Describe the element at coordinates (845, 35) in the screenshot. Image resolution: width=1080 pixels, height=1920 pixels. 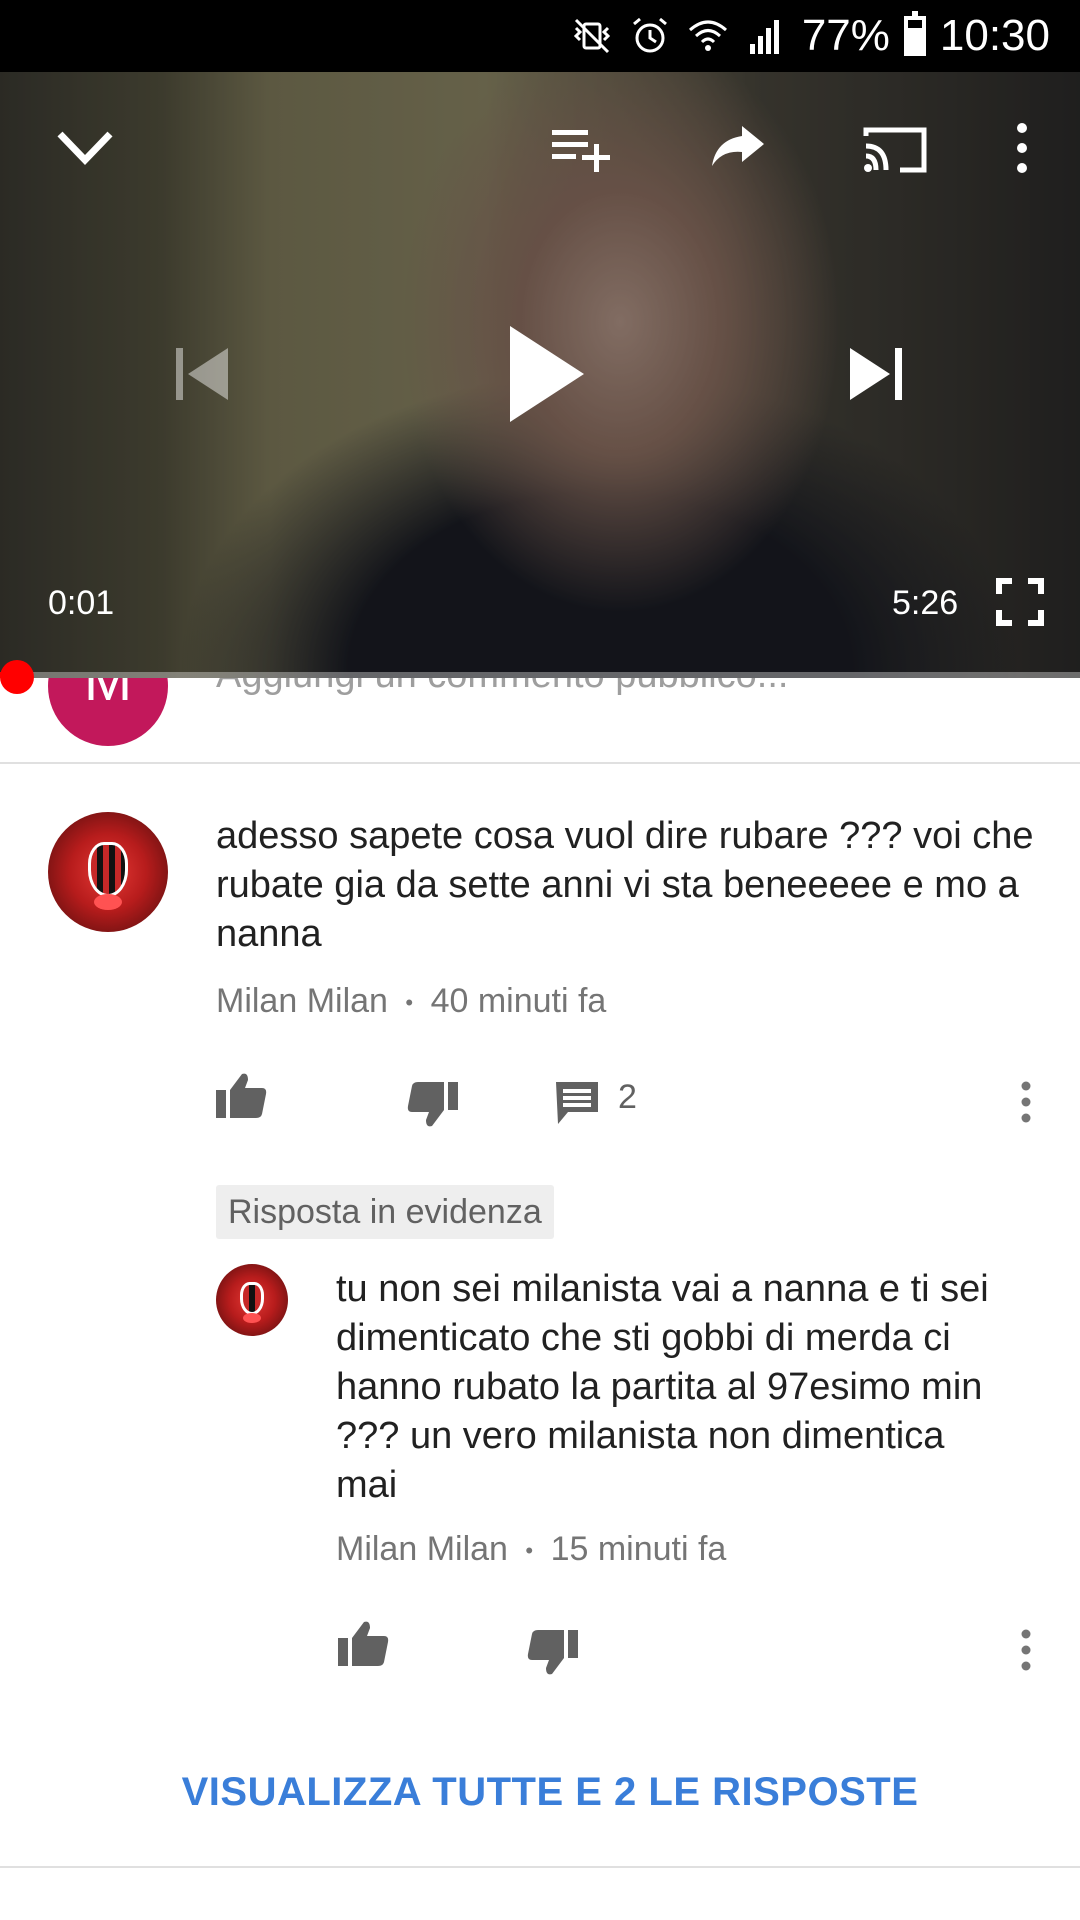
I see `battery-percentage: 77%` at that location.